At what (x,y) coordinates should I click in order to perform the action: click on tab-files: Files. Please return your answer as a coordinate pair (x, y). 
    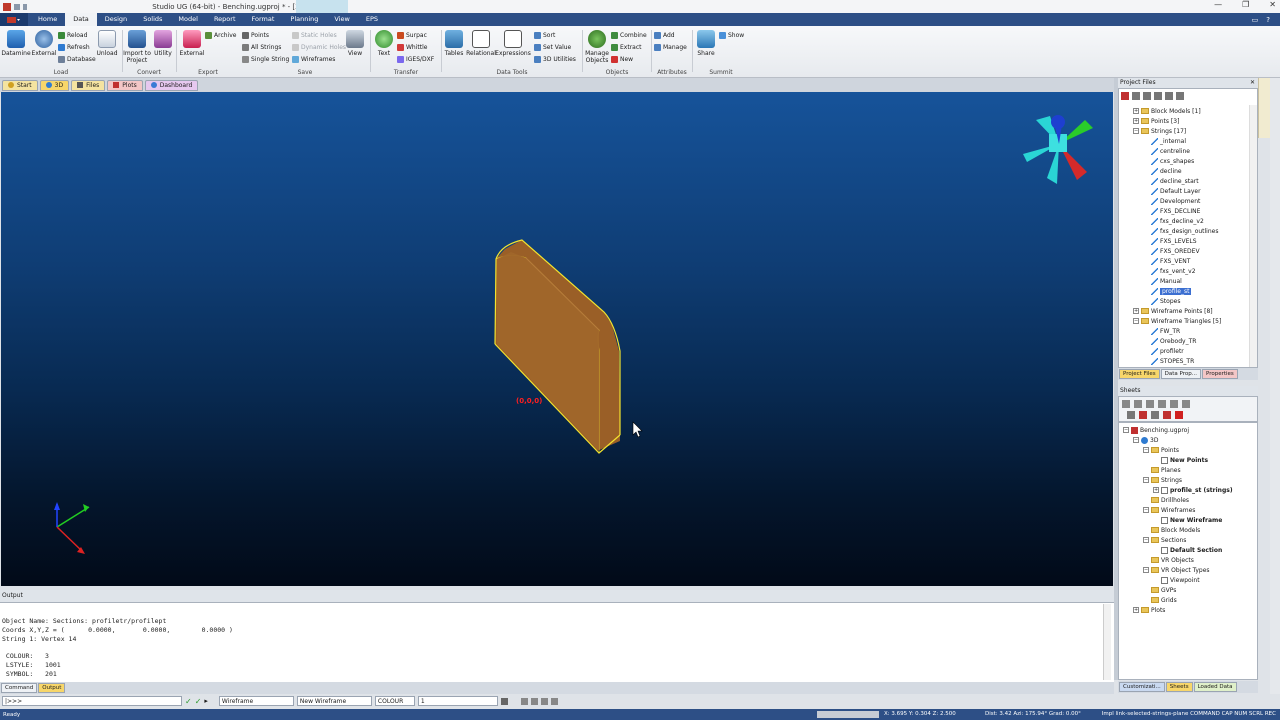
    Looking at the image, I should click on (88, 85).